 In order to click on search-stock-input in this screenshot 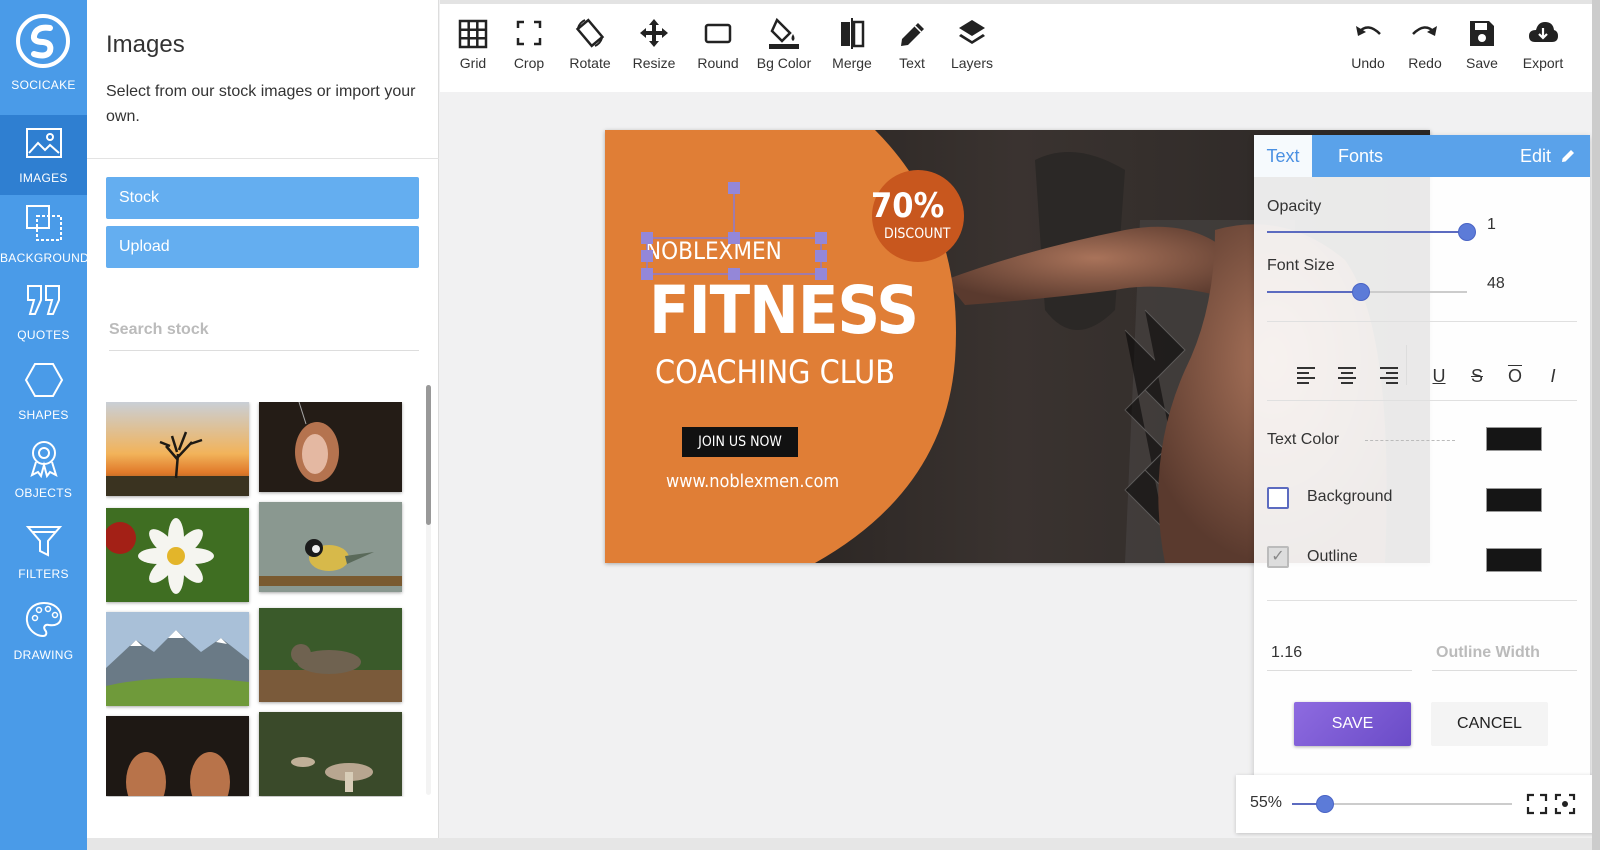, I will do `click(264, 330)`.